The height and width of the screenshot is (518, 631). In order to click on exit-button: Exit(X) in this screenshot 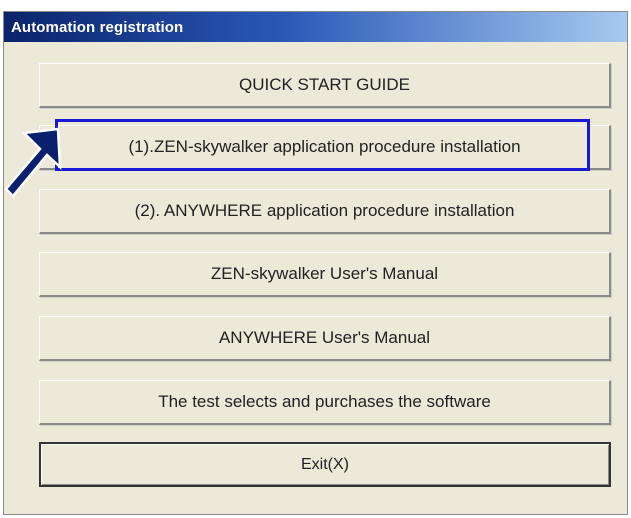, I will do `click(325, 464)`.